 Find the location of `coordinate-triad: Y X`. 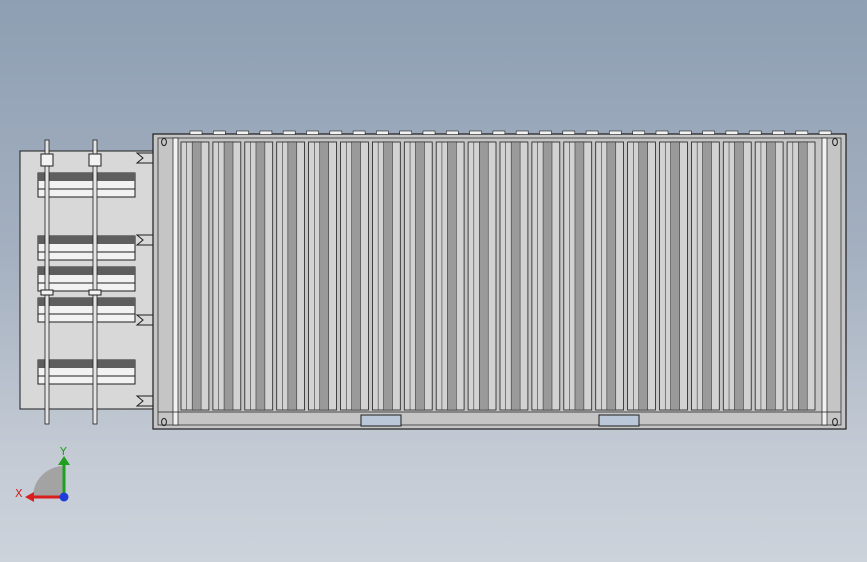

coordinate-triad: Y X is located at coordinates (42, 473).